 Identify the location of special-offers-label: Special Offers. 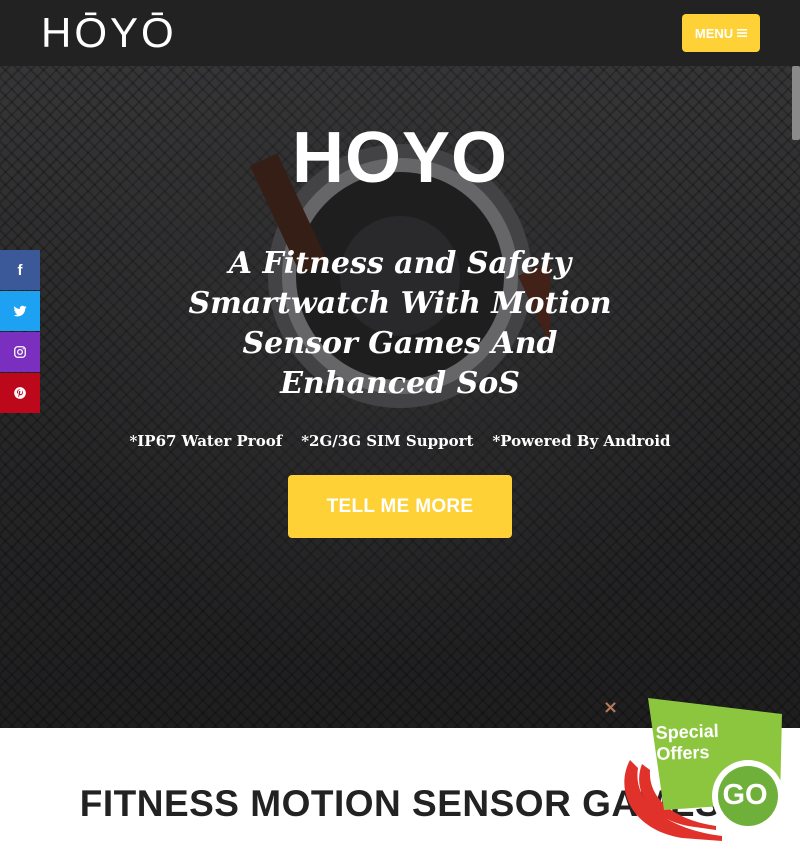
(687, 742).